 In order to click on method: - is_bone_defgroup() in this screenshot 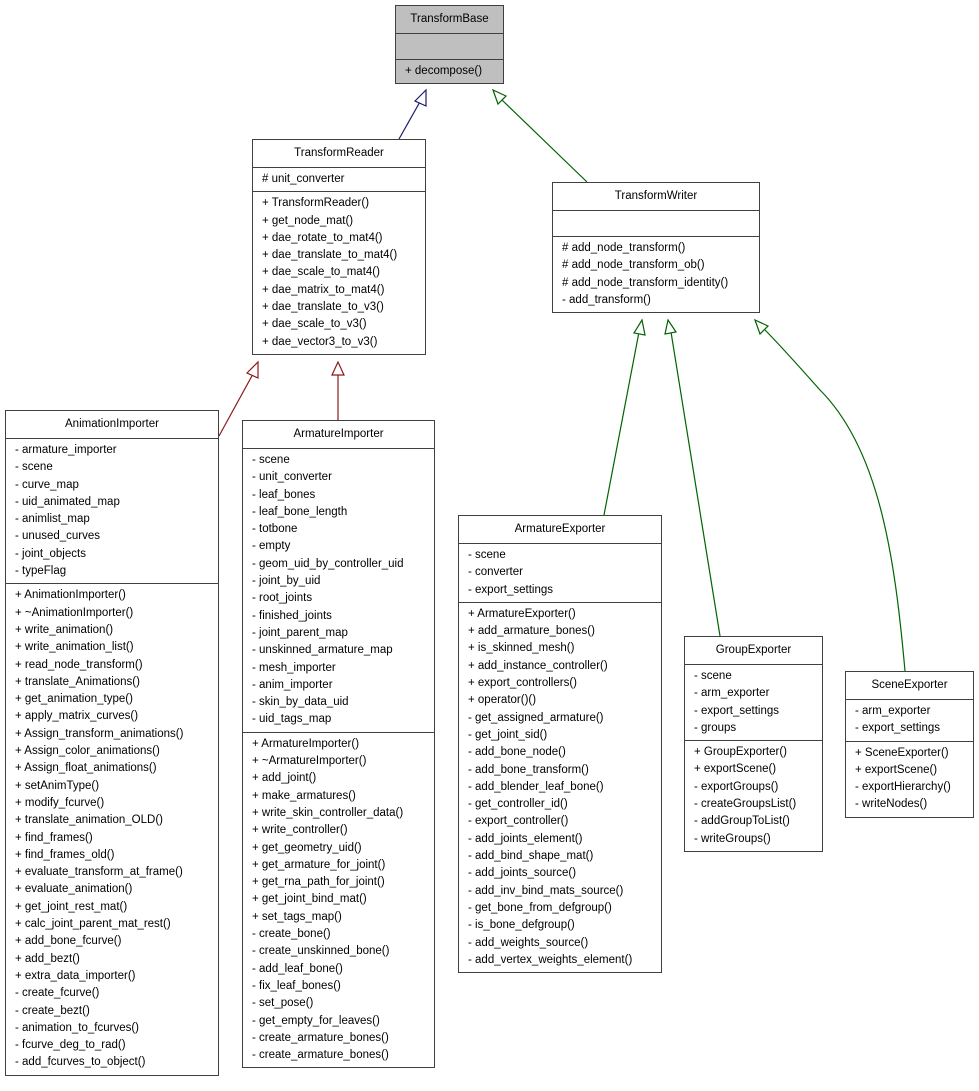, I will do `click(521, 925)`.